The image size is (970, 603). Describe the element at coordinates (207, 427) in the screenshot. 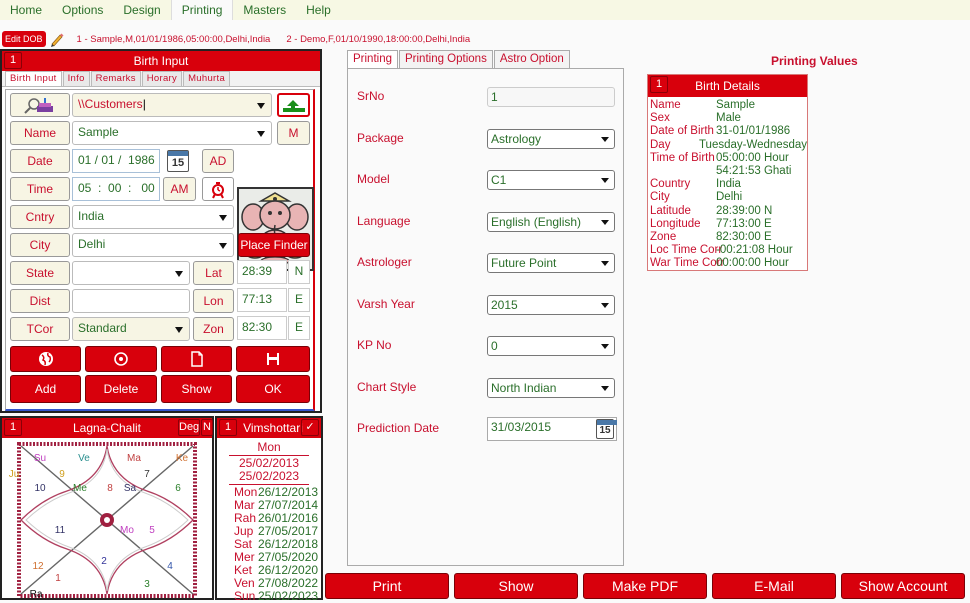

I see `n-toggle-button: N` at that location.